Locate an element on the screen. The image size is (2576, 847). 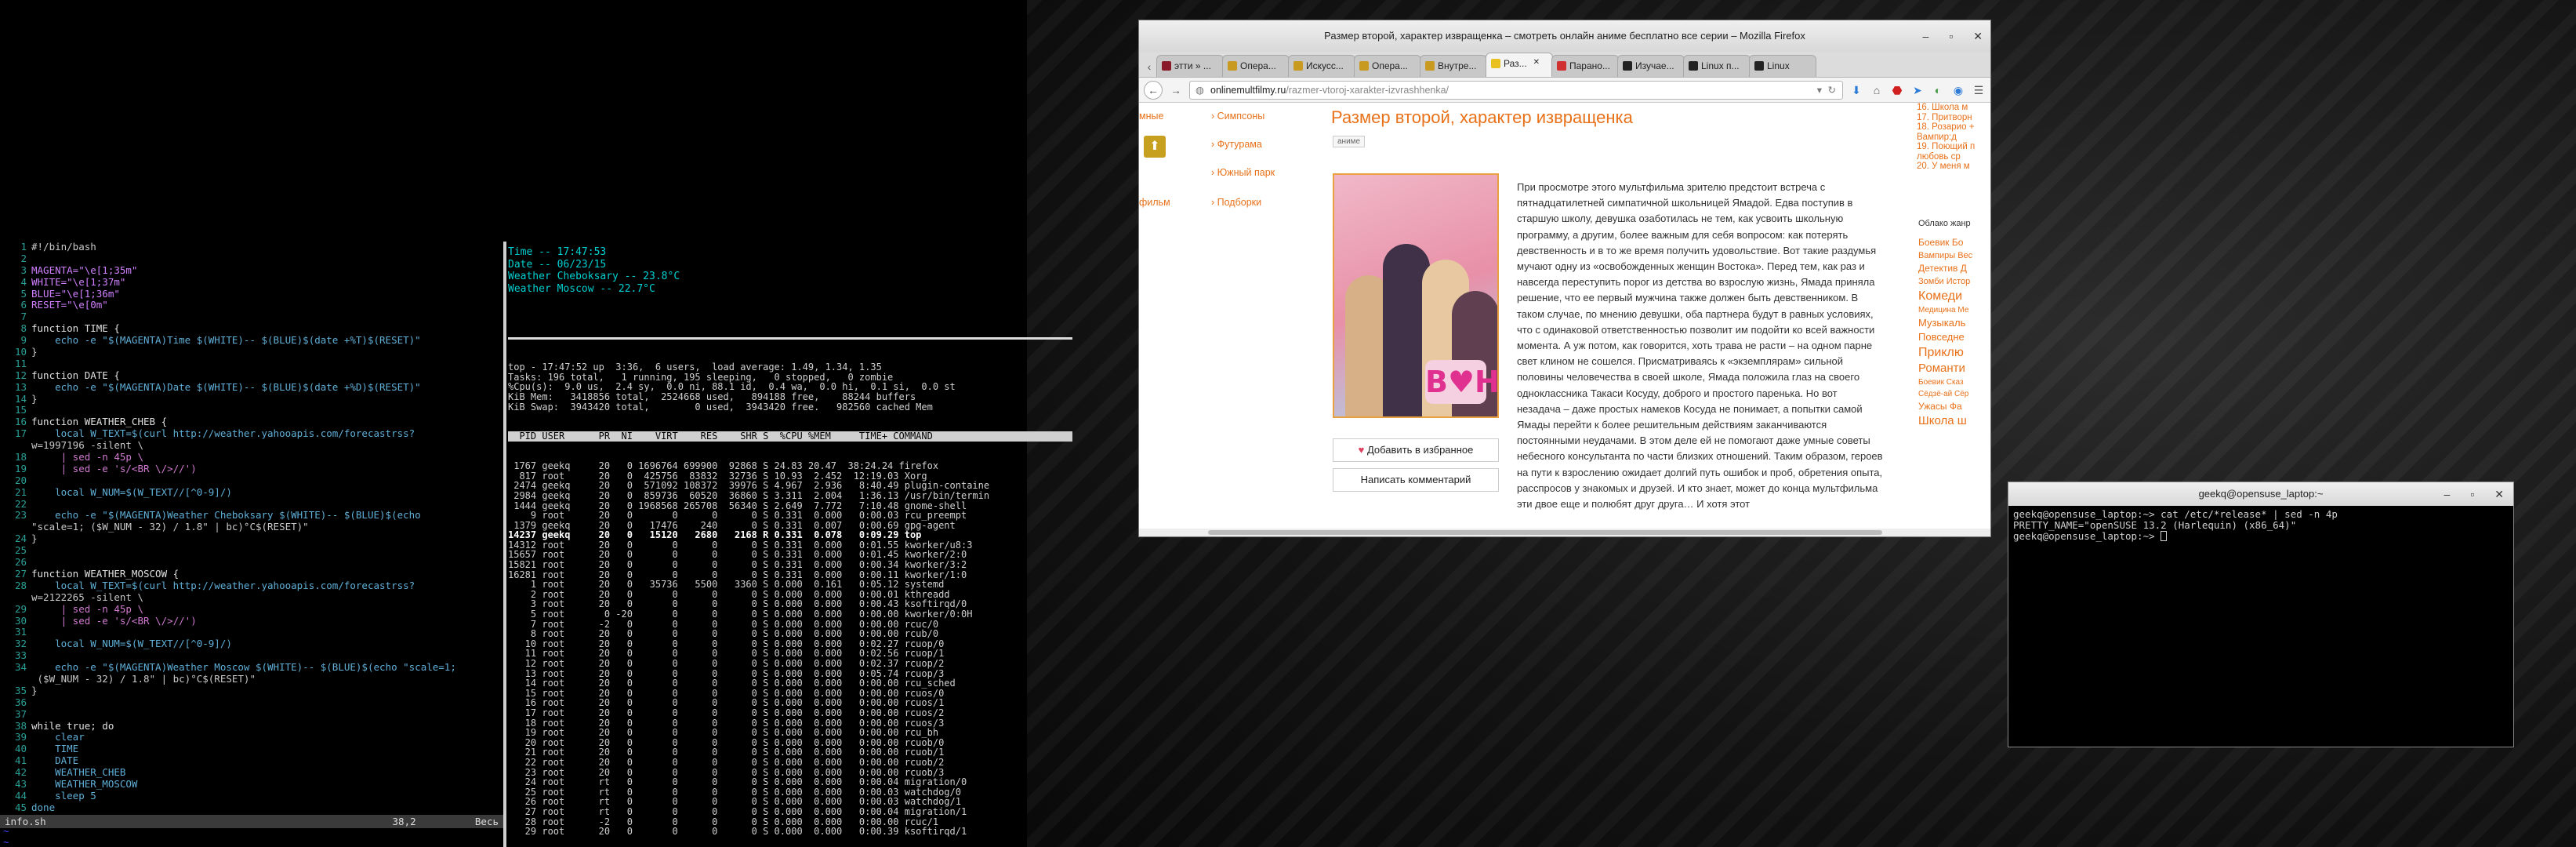
vim-line: 32 local W_NUM=$(W_TEXT//[^0-9]/) is located at coordinates (123, 644).